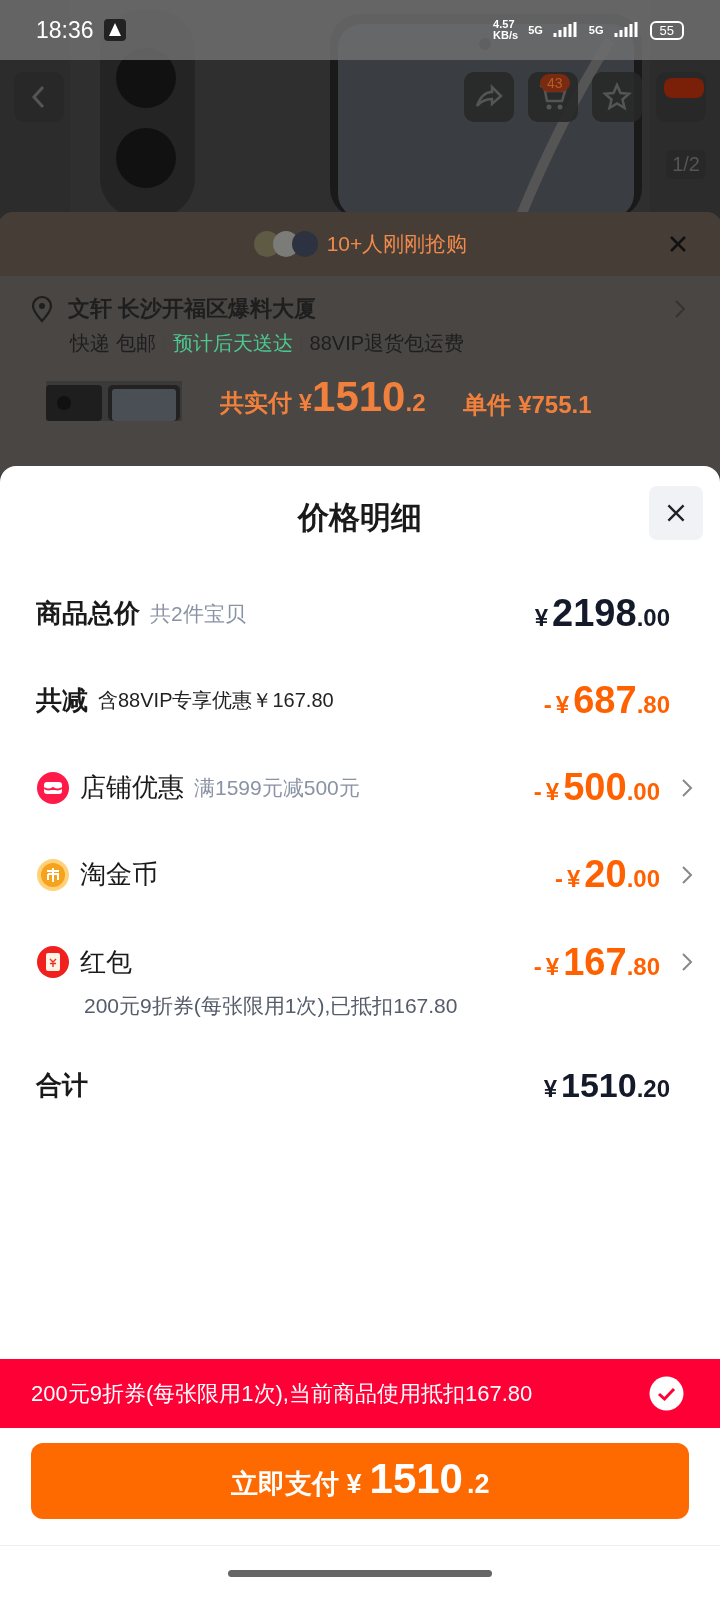 The height and width of the screenshot is (1600, 720). I want to click on row-label: 淘金币, so click(119, 874).